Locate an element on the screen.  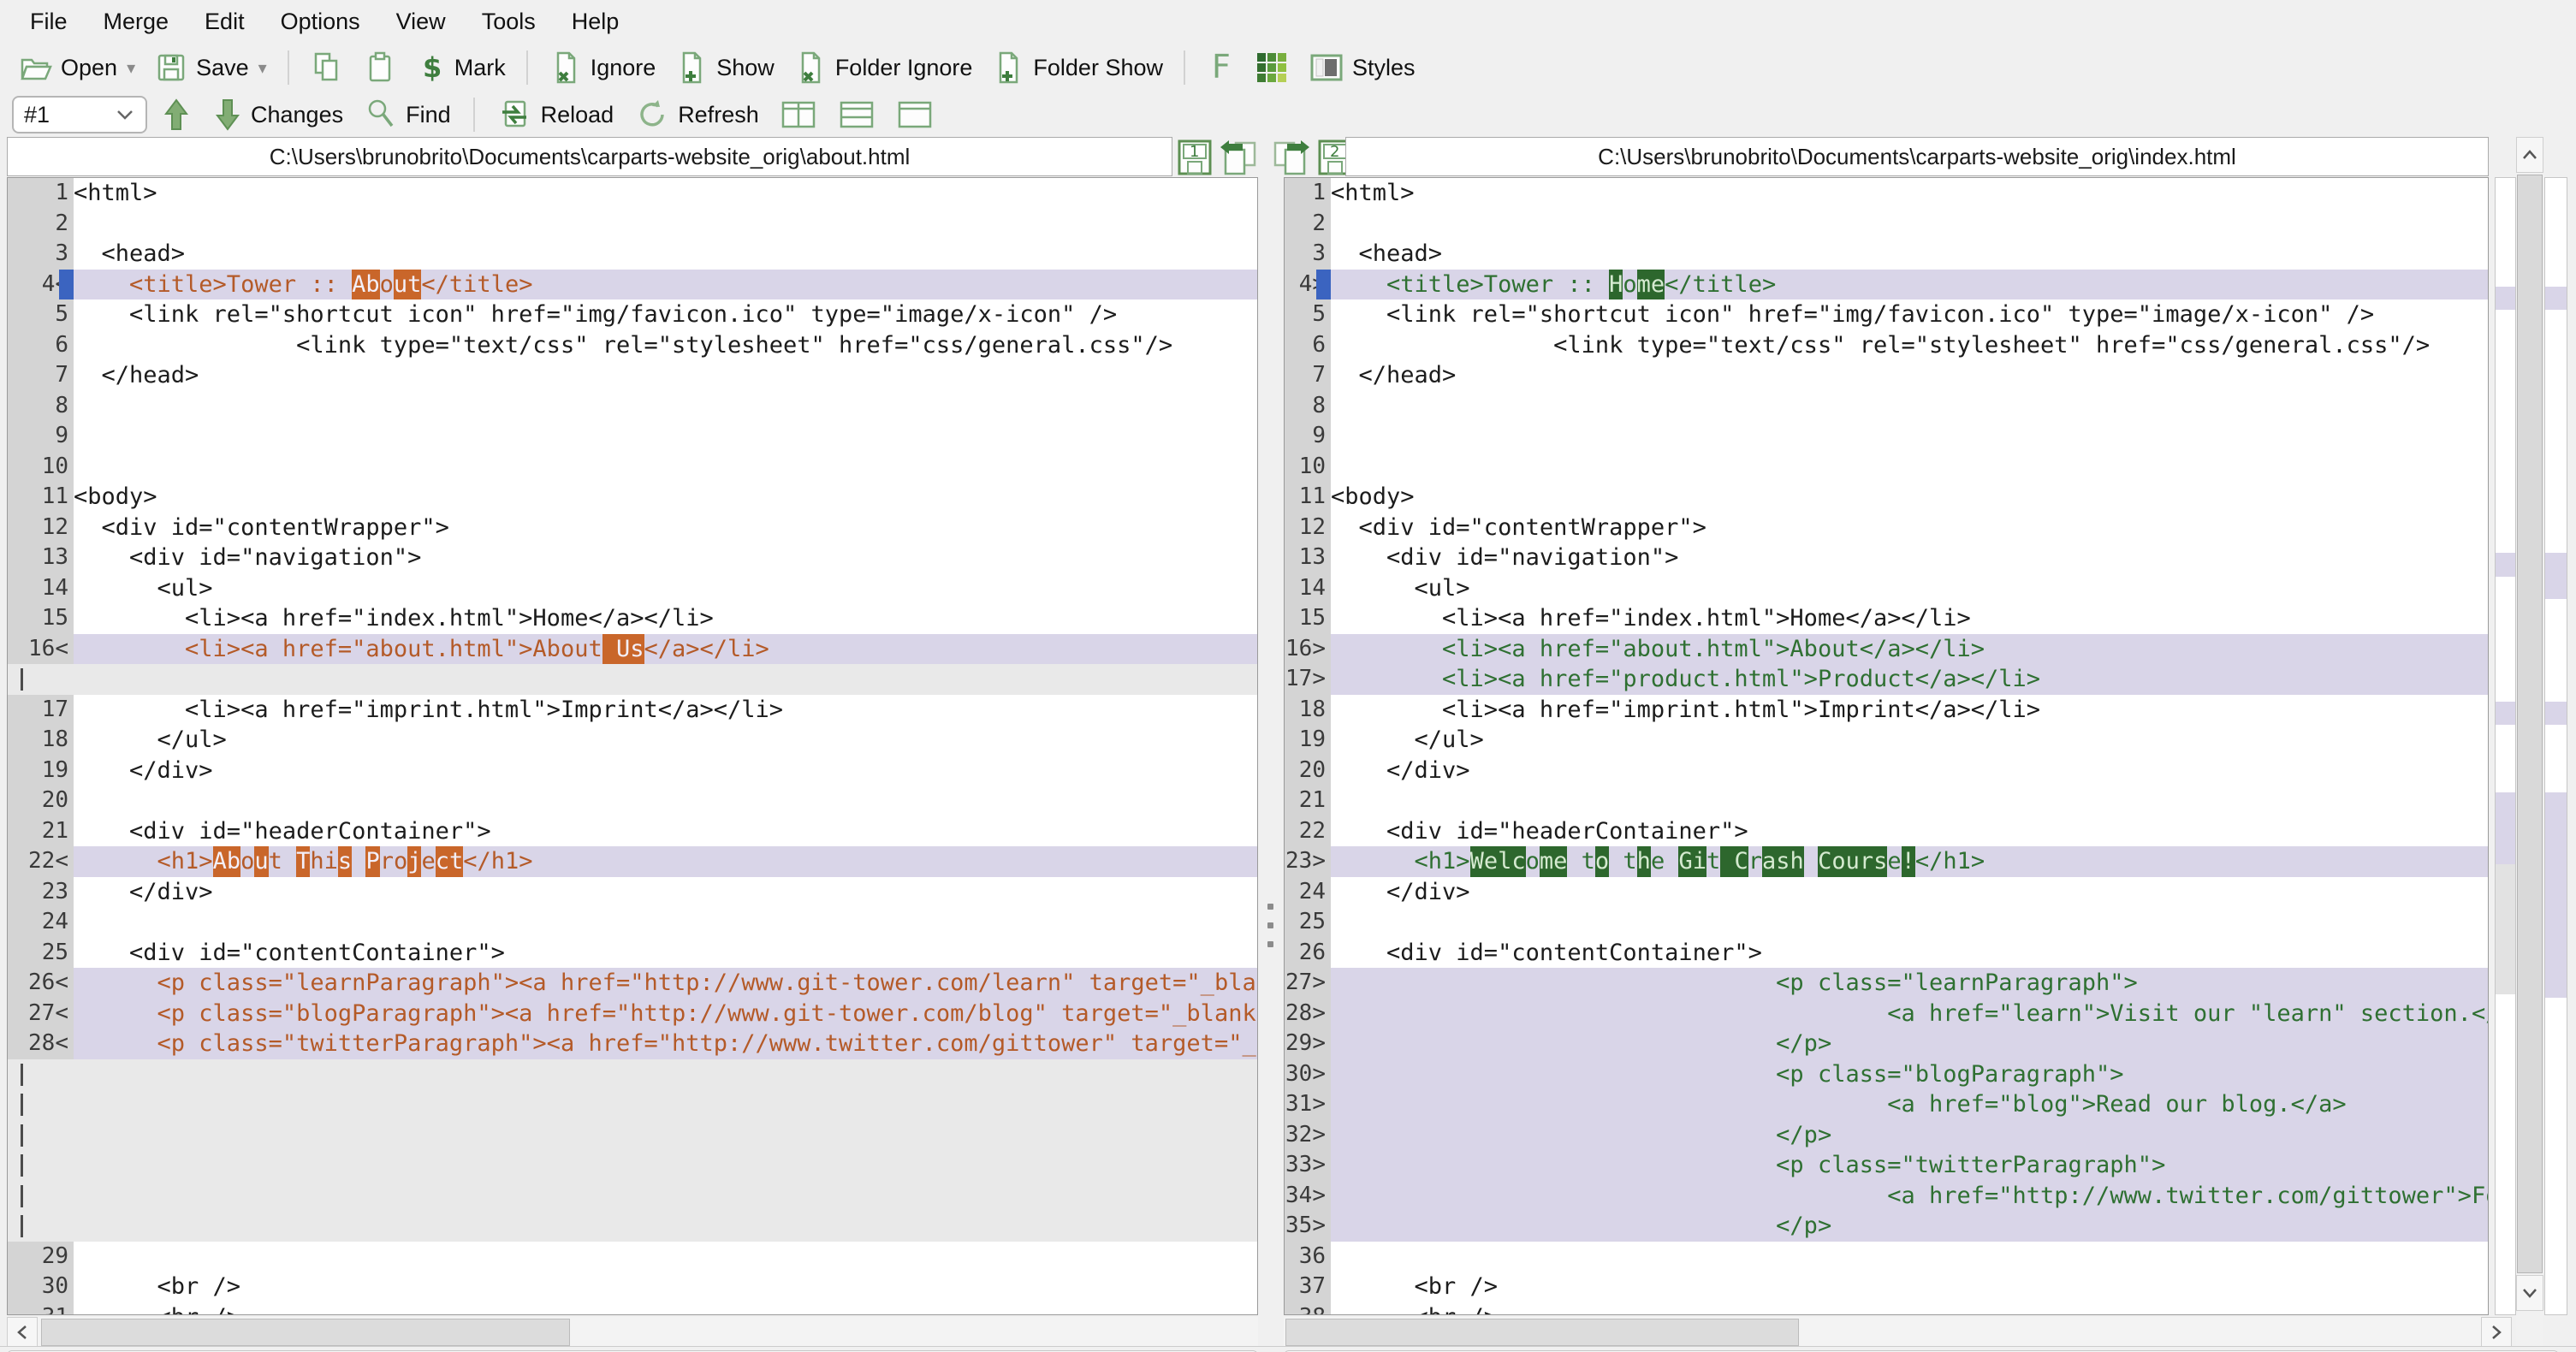
previous-change-button is located at coordinates (176, 114).